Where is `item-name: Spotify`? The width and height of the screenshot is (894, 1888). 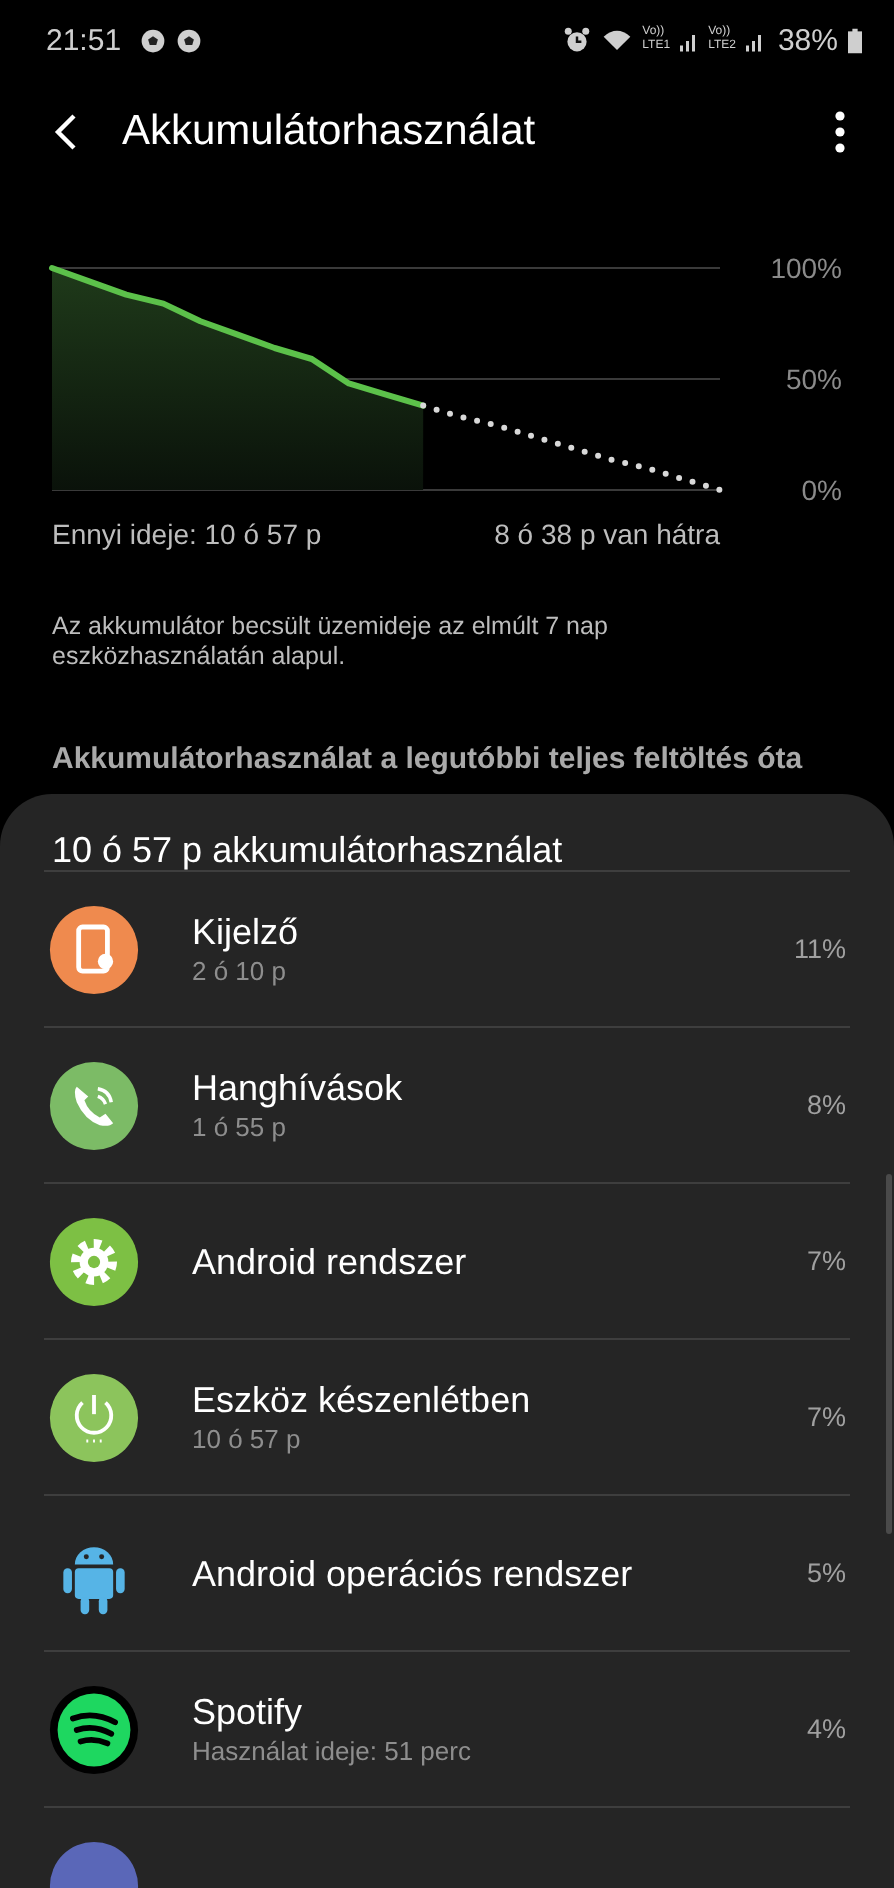 item-name: Spotify is located at coordinates (248, 1712).